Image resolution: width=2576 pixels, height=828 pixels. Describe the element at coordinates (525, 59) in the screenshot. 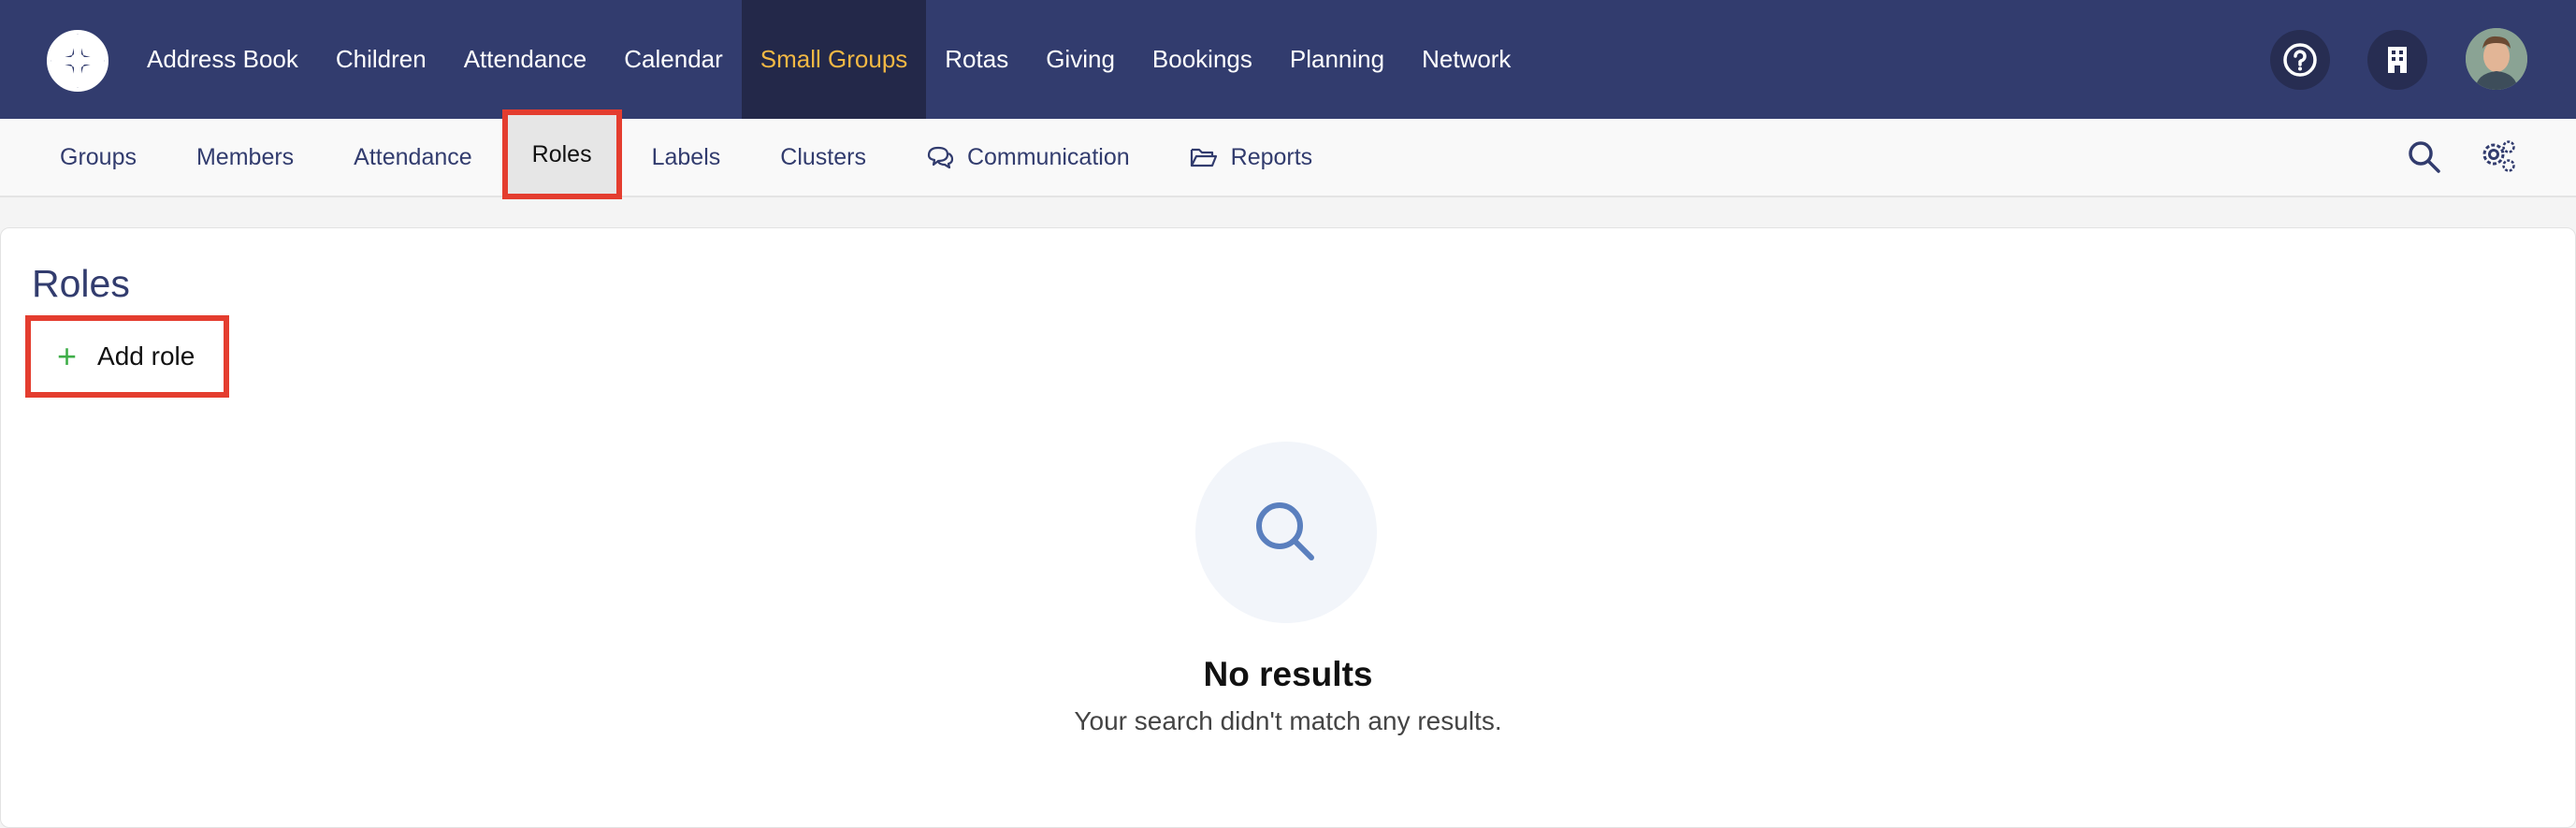

I see `nav-attendance: Attendance` at that location.